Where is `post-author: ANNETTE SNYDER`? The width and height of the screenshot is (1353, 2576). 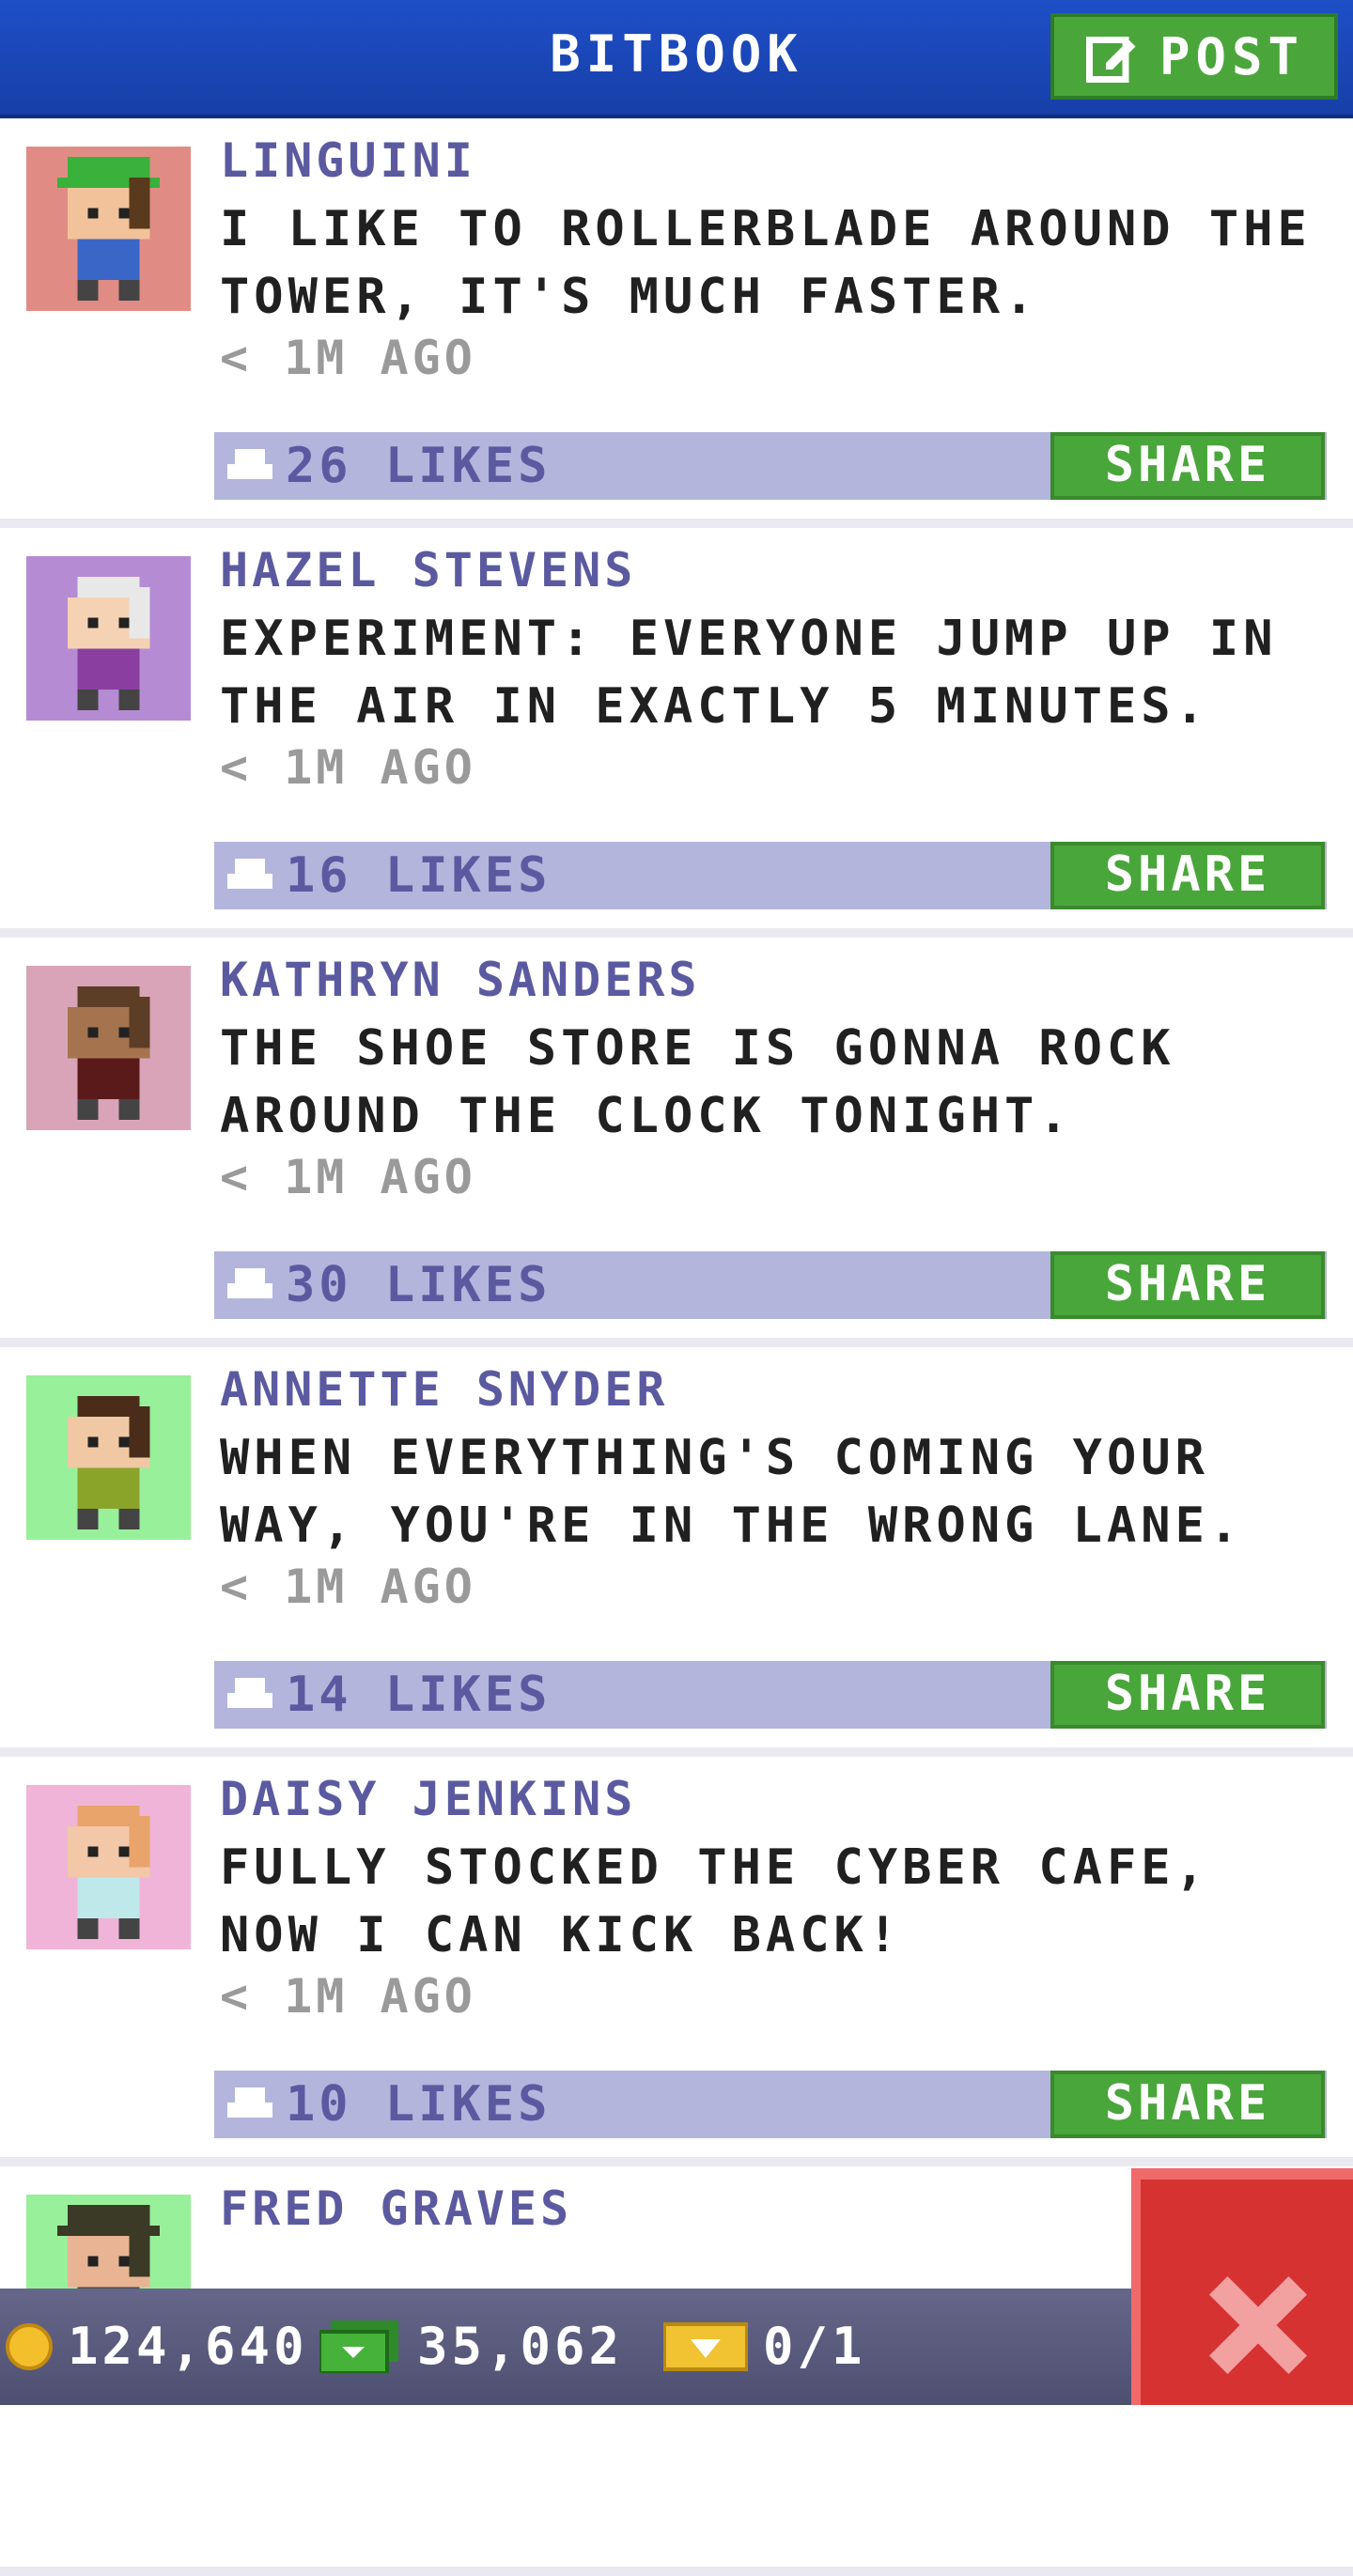 post-author: ANNETTE SNYDER is located at coordinates (444, 1389).